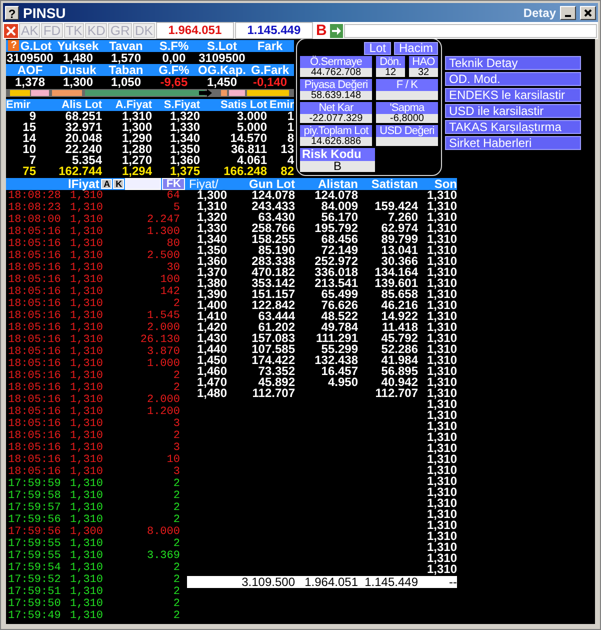 This screenshot has height=630, width=601. What do you see at coordinates (513, 143) in the screenshot?
I see `link-button: Sirket Haberleri` at bounding box center [513, 143].